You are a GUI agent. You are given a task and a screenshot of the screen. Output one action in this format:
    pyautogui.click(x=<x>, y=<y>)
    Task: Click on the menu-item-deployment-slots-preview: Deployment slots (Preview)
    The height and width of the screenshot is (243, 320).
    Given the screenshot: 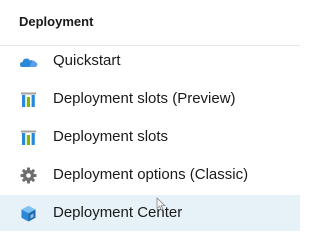 What is the action you would take?
    pyautogui.click(x=150, y=99)
    